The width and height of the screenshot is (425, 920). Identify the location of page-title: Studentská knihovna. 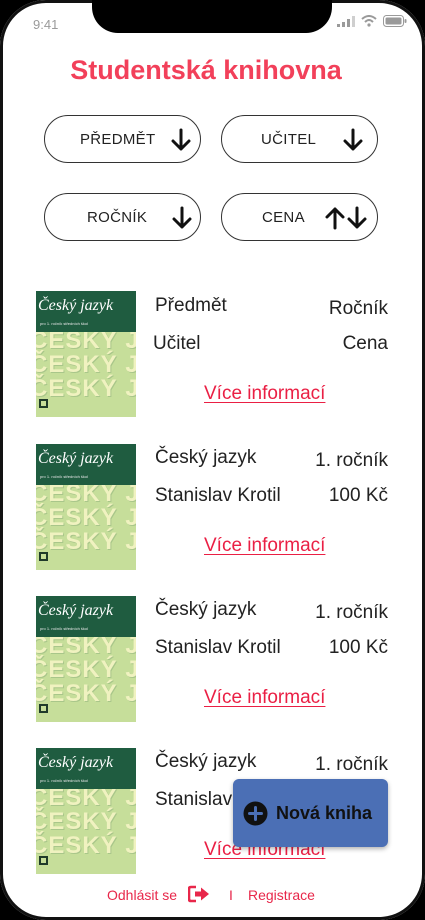
(206, 70).